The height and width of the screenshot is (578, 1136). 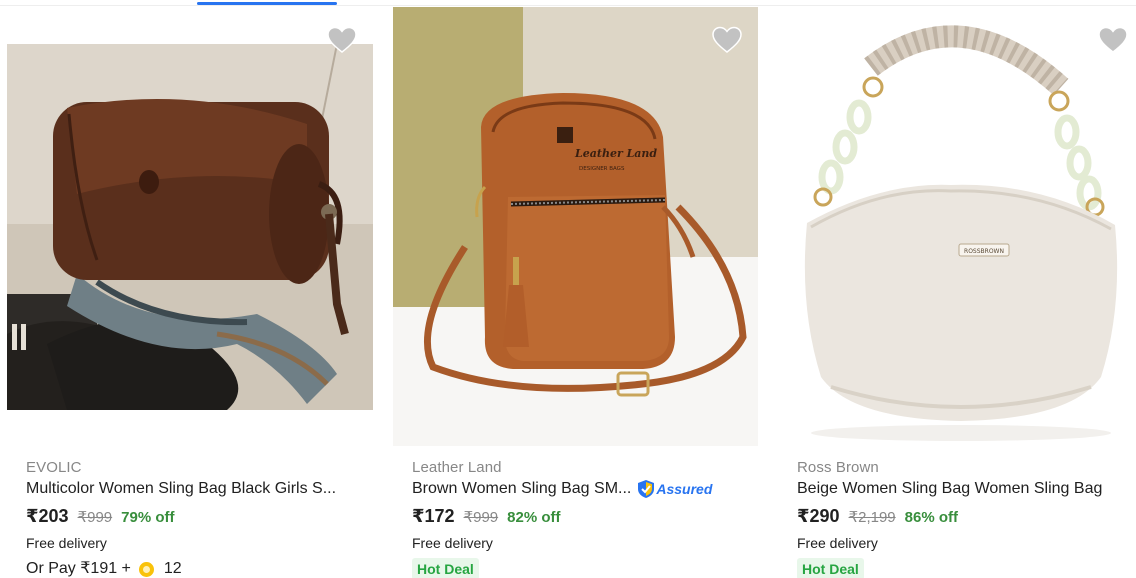 What do you see at coordinates (684, 489) in the screenshot?
I see `assured-label: Assured` at bounding box center [684, 489].